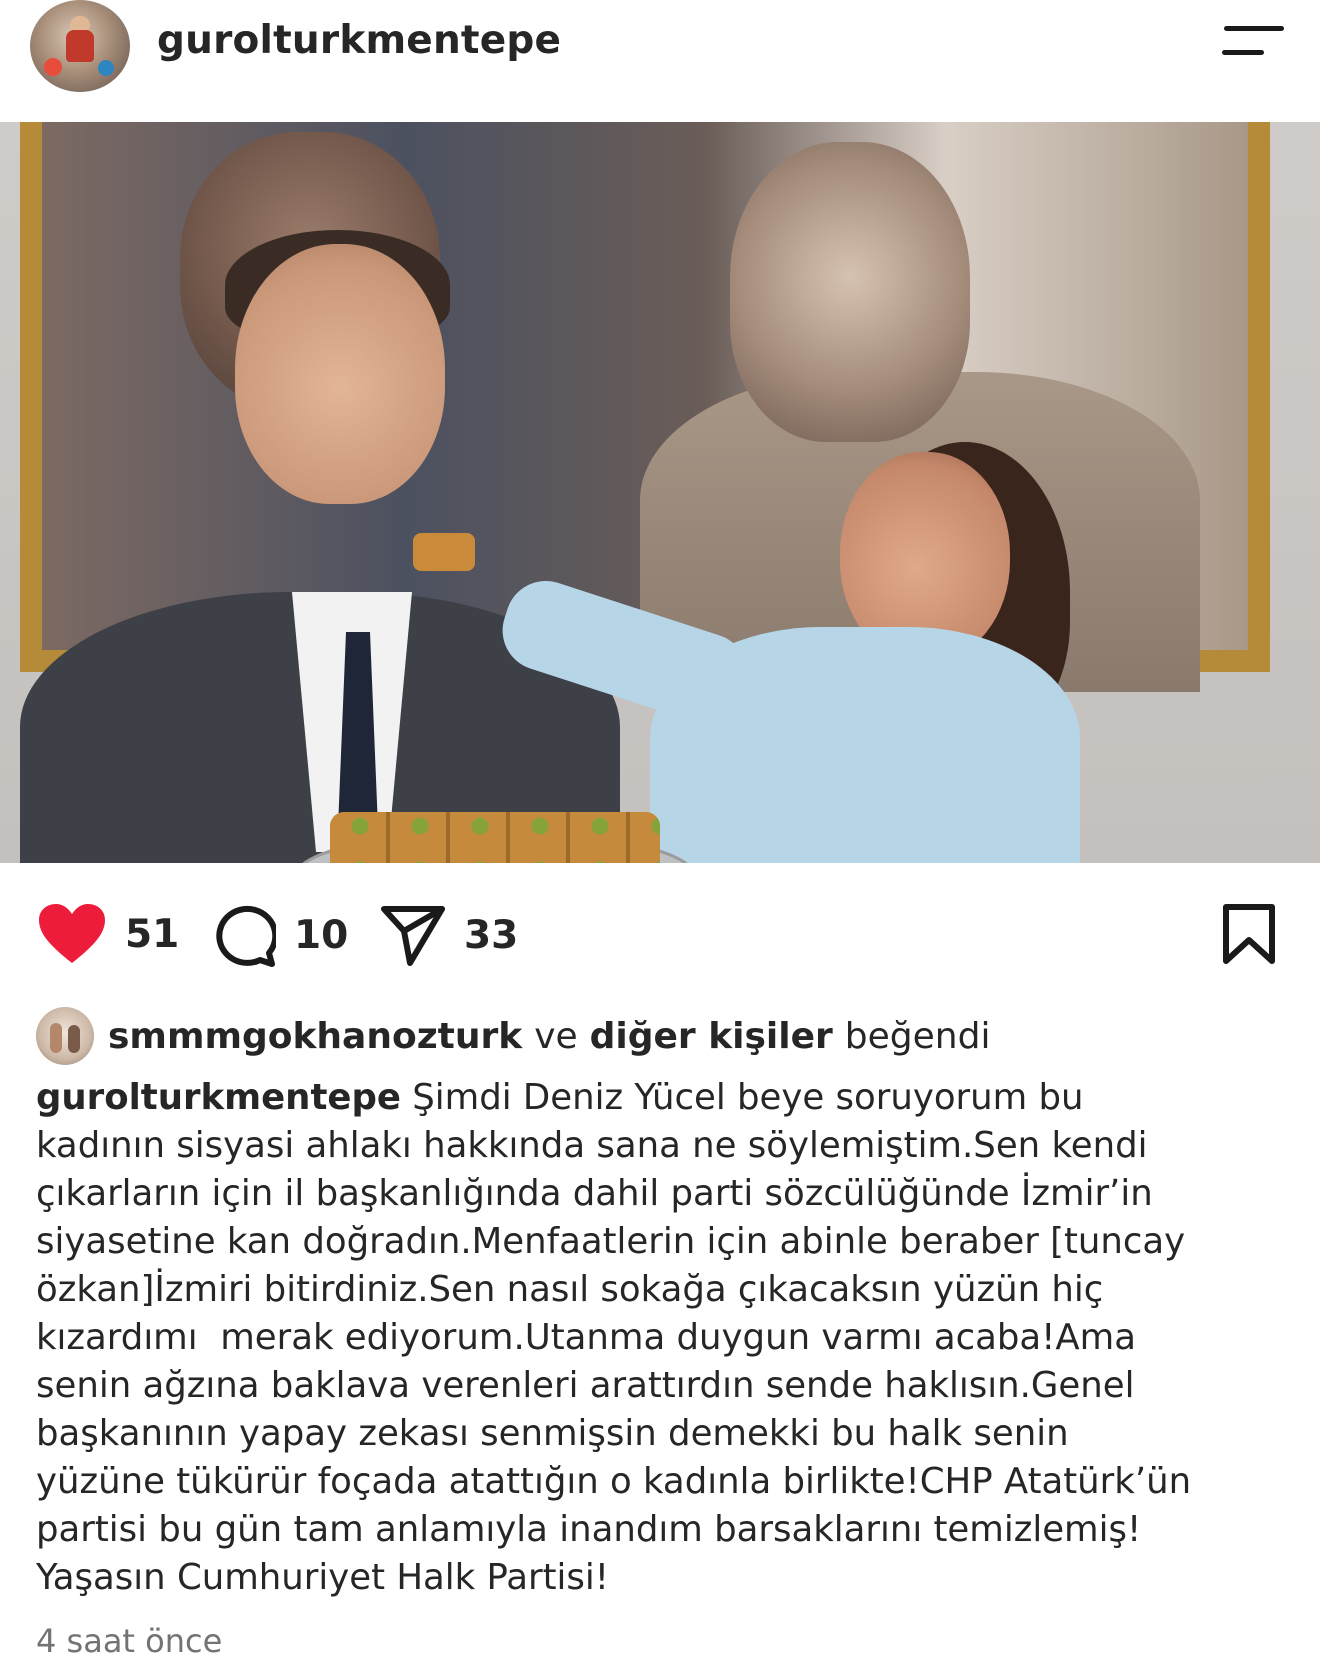 Image resolution: width=1320 pixels, height=1679 pixels. What do you see at coordinates (280, 935) in the screenshot?
I see `comment-button: 10` at bounding box center [280, 935].